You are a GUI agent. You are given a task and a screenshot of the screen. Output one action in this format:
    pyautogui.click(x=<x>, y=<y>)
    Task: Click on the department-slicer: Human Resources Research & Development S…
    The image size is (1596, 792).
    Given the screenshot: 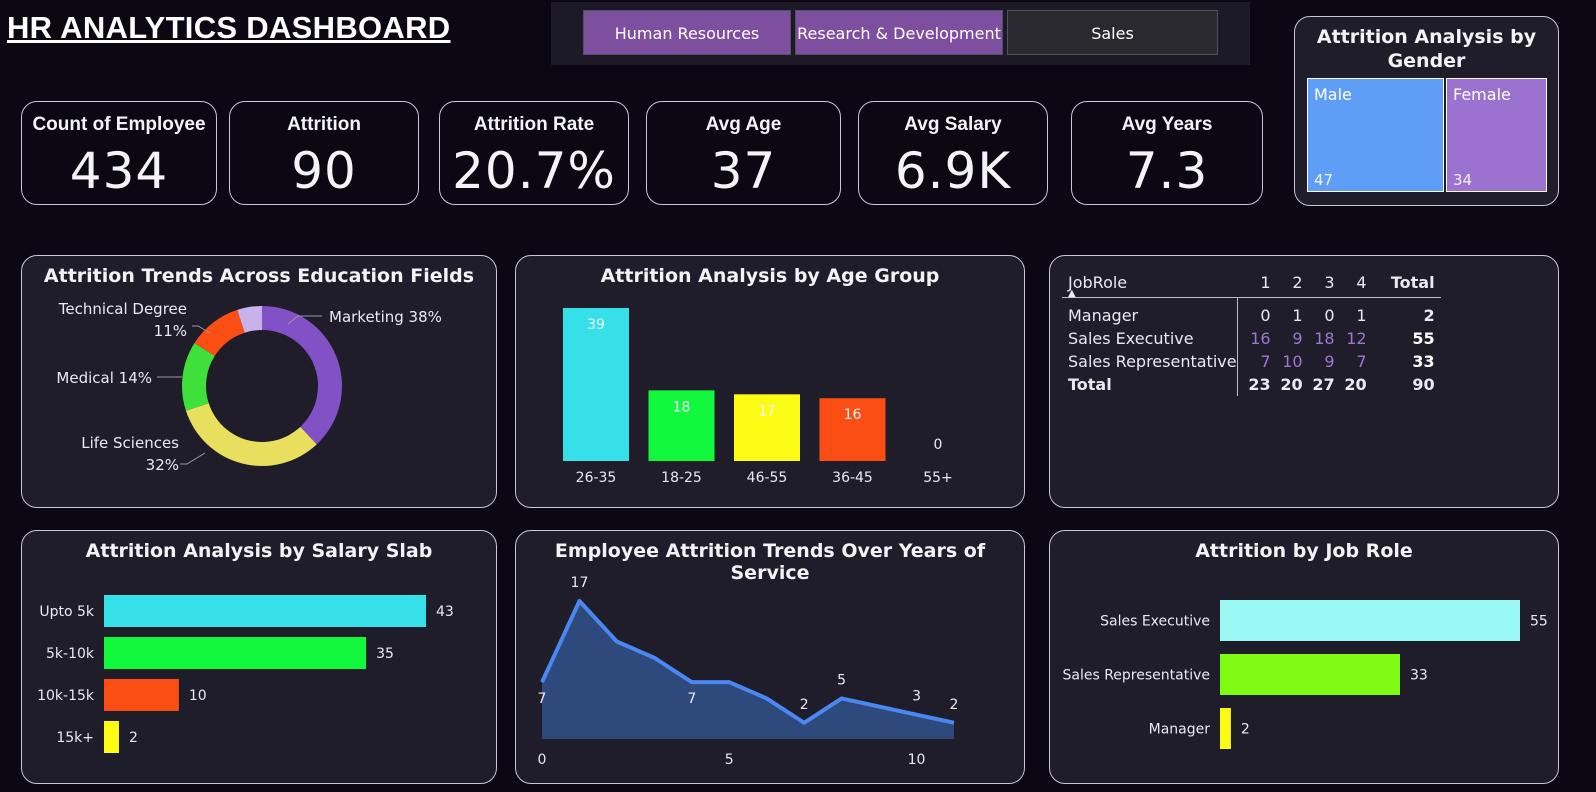 What is the action you would take?
    pyautogui.click(x=900, y=33)
    